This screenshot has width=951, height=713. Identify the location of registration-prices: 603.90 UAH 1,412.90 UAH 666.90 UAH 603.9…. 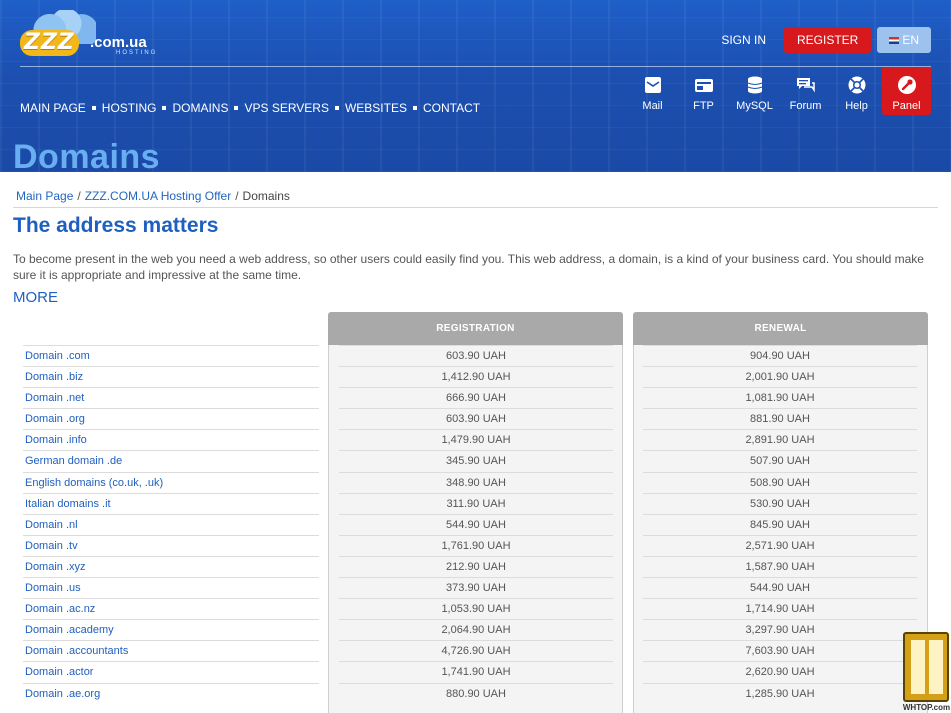
(476, 524).